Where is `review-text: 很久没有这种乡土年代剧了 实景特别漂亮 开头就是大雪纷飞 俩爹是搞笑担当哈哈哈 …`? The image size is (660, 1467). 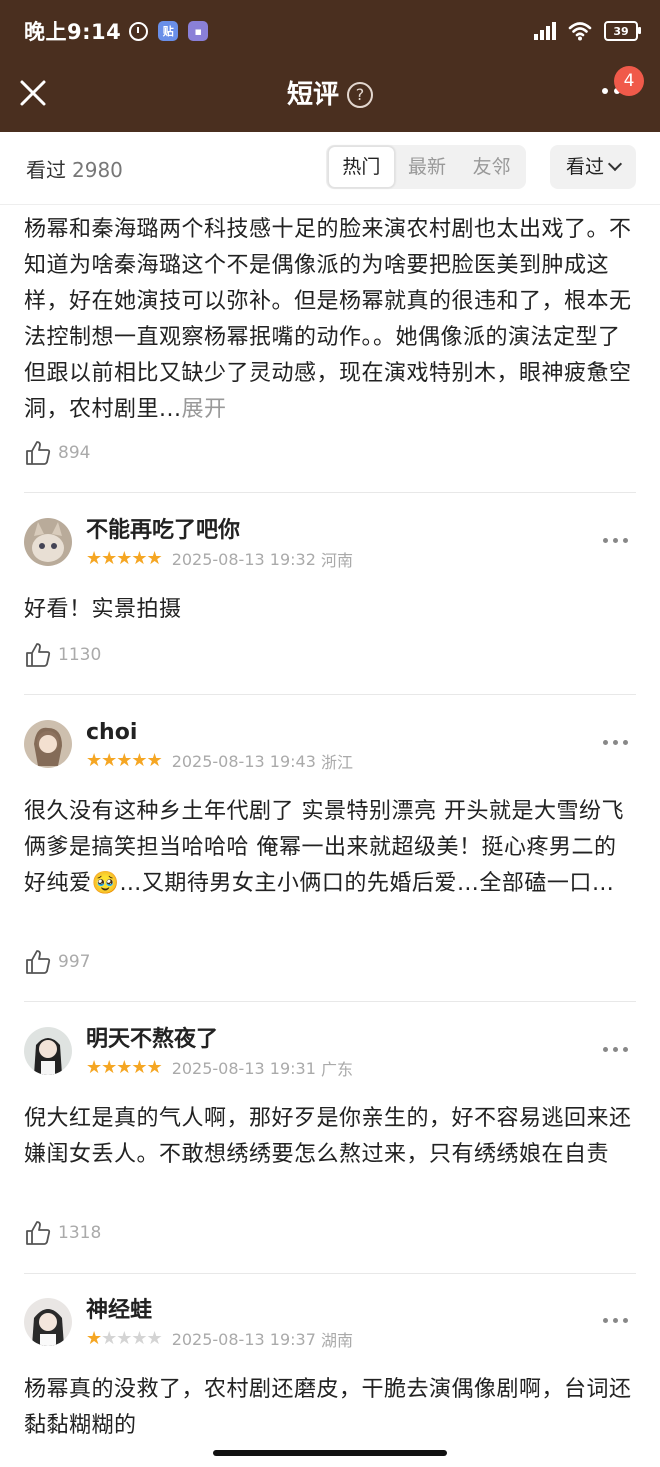 review-text: 很久没有这种乡土年代剧了 实景特别漂亮 开头就是大雪纷飞 俩爹是搞笑担当哈哈哈 … is located at coordinates (330, 848).